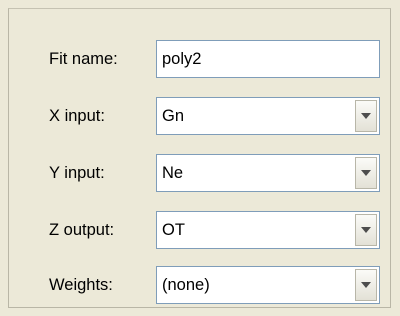 The height and width of the screenshot is (316, 400). Describe the element at coordinates (81, 285) in the screenshot. I see `weights-label: Weights:` at that location.